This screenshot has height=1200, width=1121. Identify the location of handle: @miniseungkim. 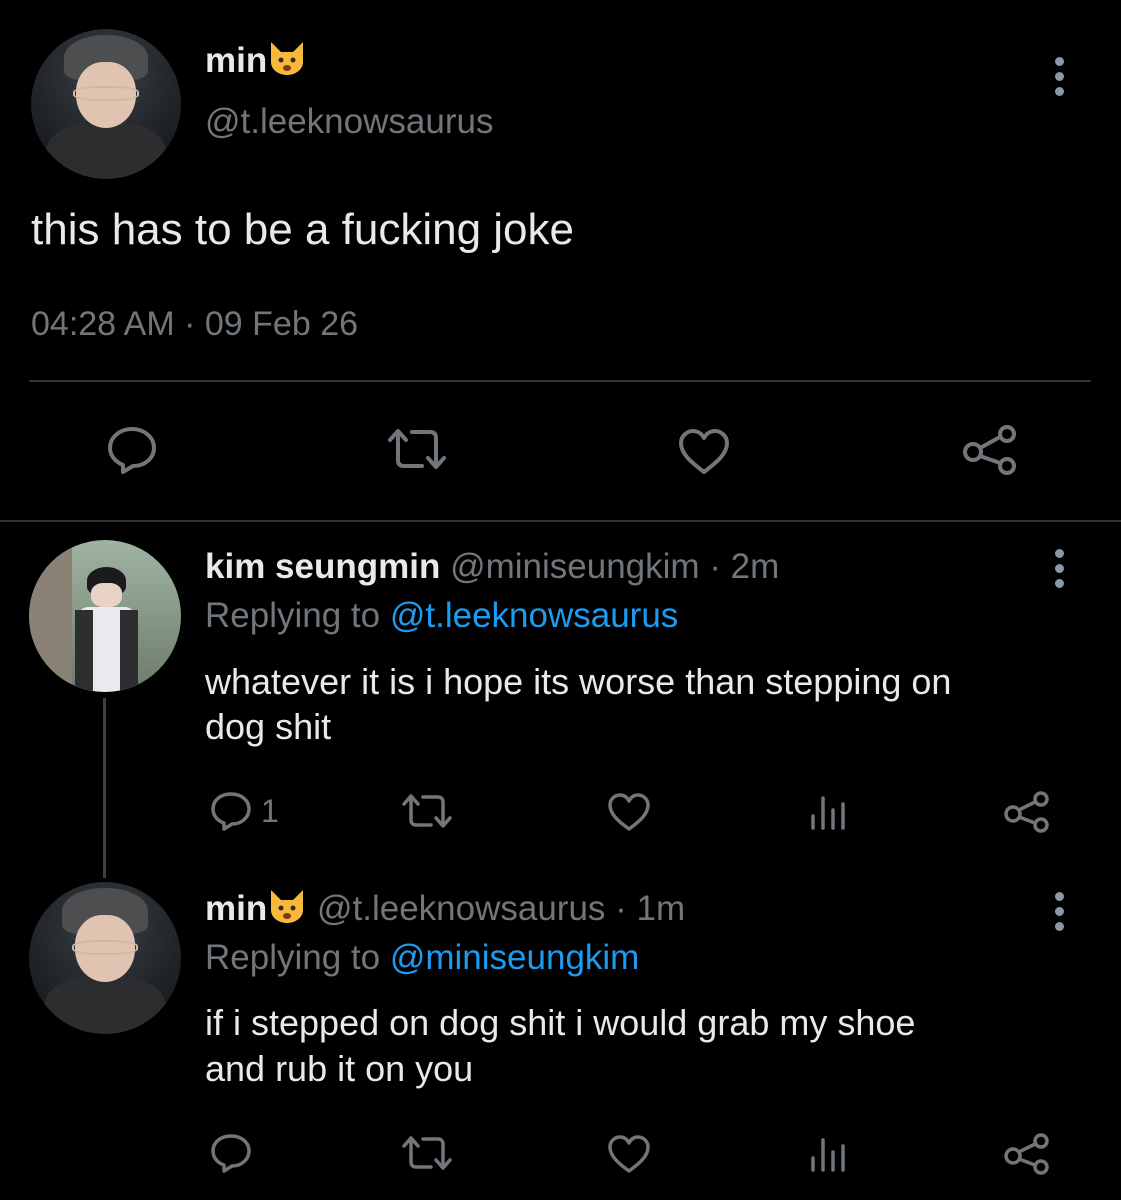
(575, 566).